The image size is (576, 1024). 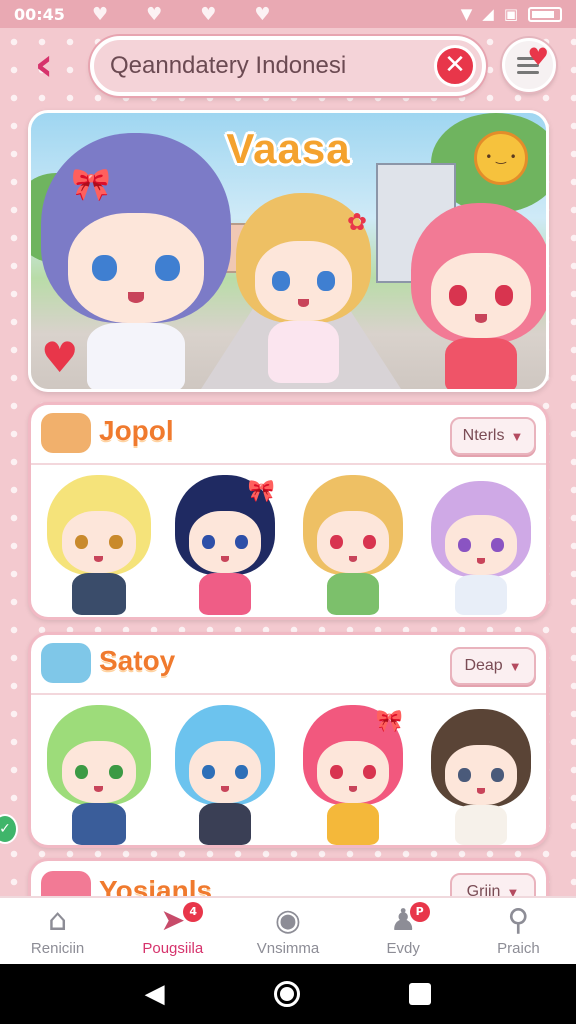 What do you see at coordinates (481, 548) in the screenshot?
I see `character-lilac-hair` at bounding box center [481, 548].